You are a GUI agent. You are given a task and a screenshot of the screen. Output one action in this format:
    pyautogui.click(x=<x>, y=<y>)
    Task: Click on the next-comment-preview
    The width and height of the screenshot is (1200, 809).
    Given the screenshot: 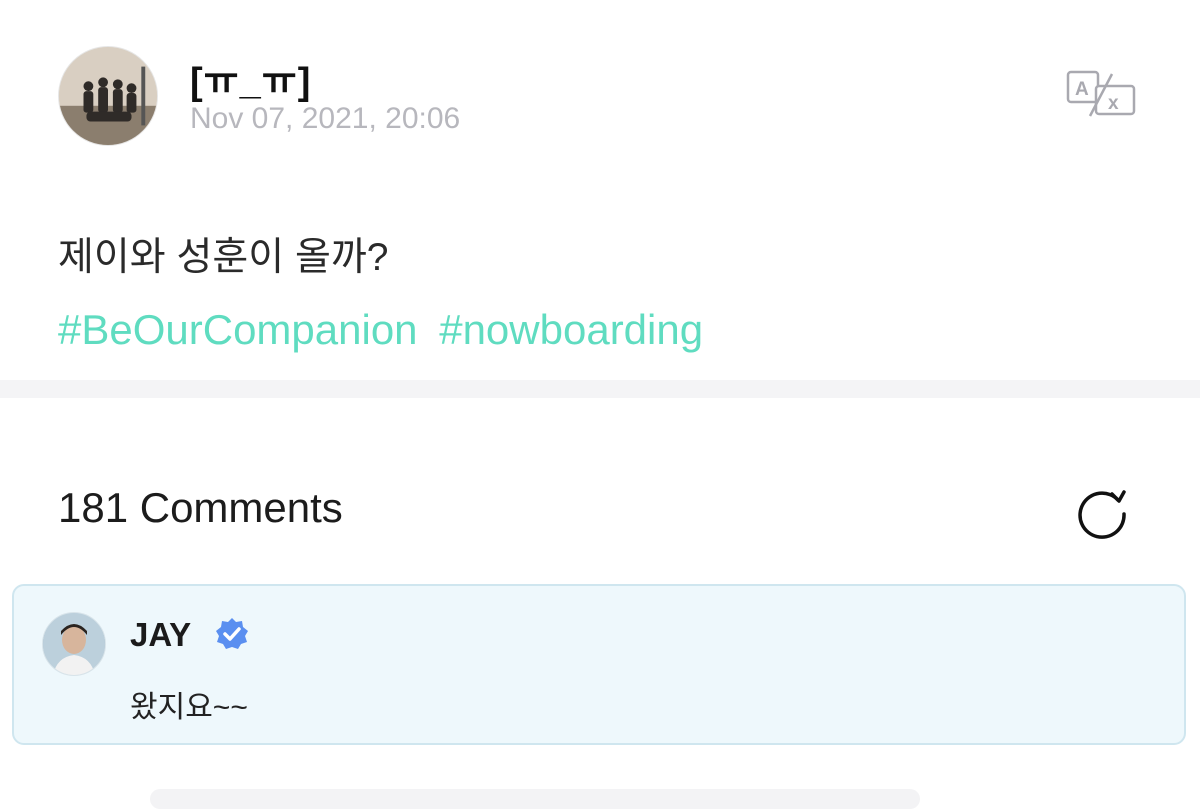 What is the action you would take?
    pyautogui.click(x=535, y=799)
    